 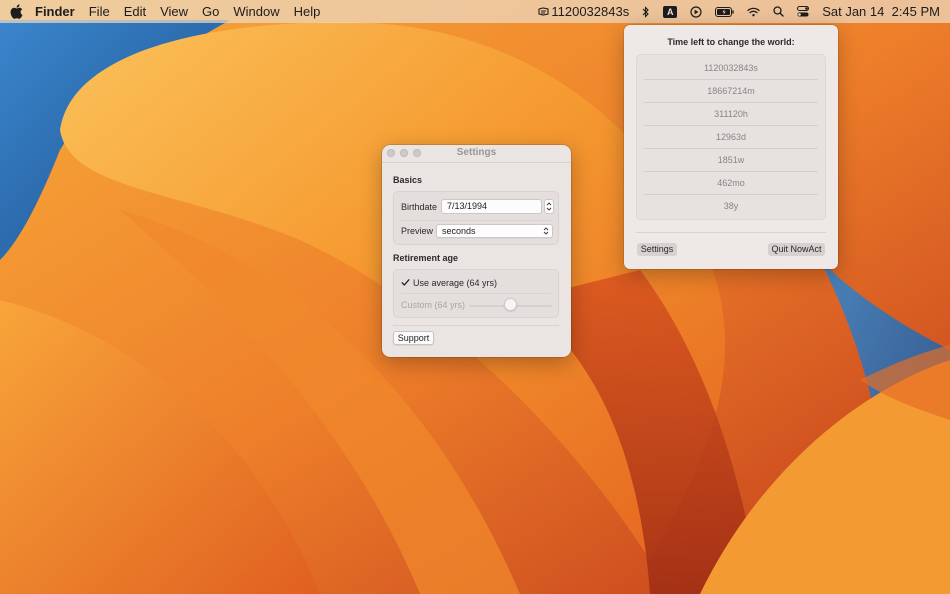 I want to click on retirement-group: Use average (64 yrs) Custom (64 yrs), so click(x=476, y=293).